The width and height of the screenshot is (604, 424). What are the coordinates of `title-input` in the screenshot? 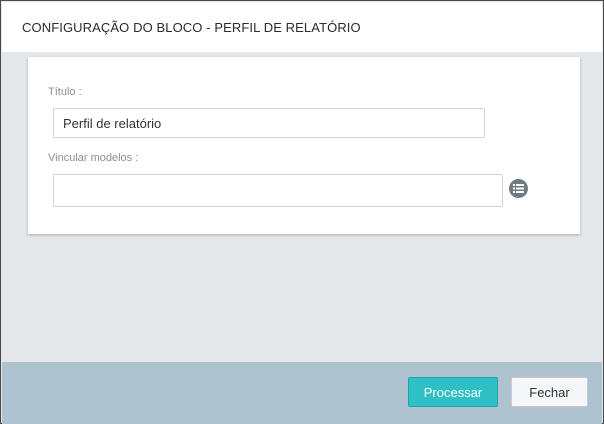 It's located at (269, 123).